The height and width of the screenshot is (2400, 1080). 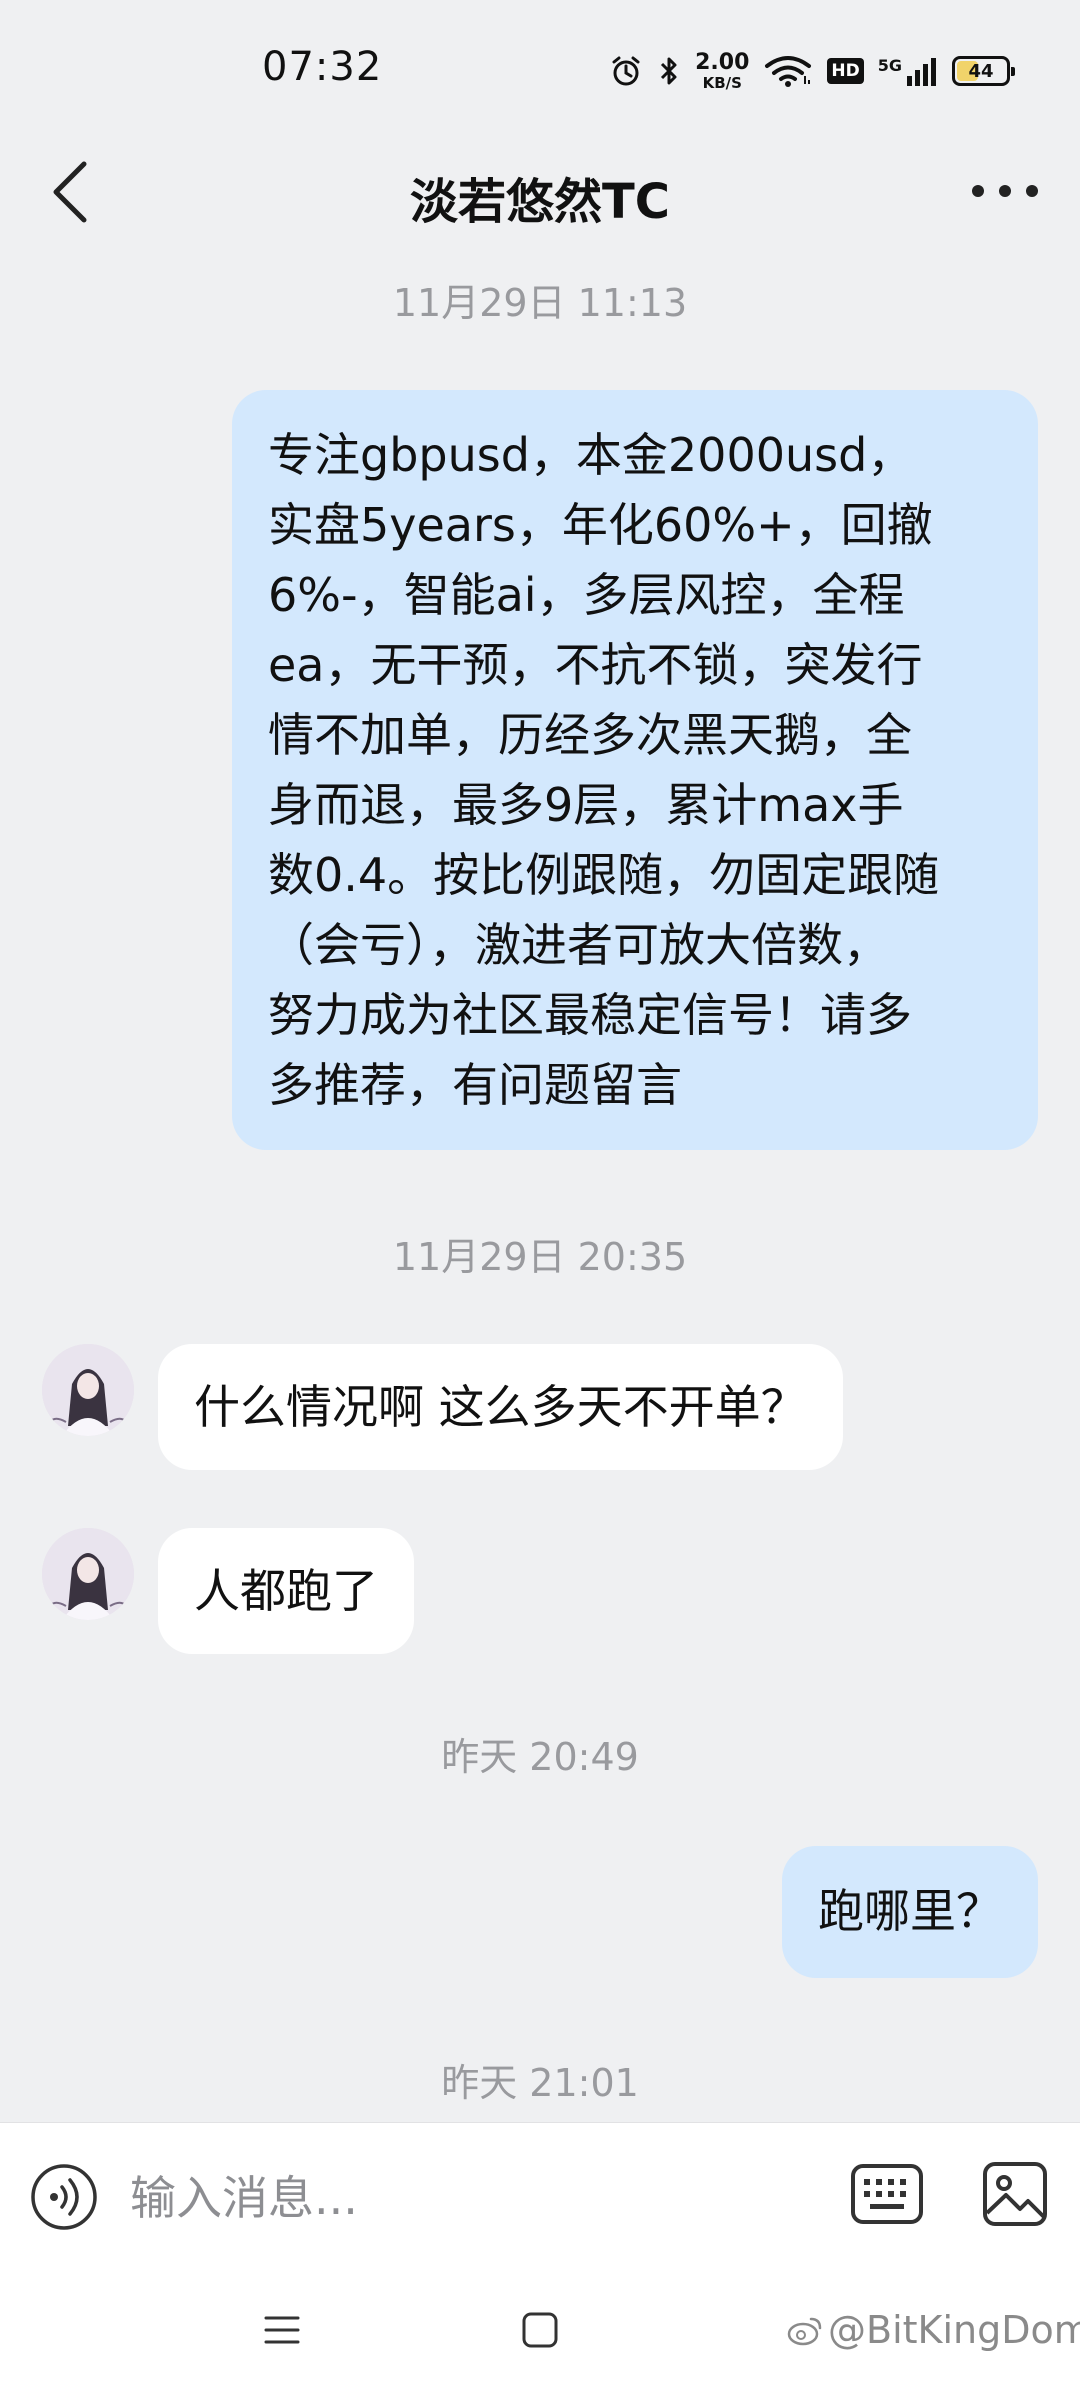 I want to click on menu-icon, so click(x=282, y=2330).